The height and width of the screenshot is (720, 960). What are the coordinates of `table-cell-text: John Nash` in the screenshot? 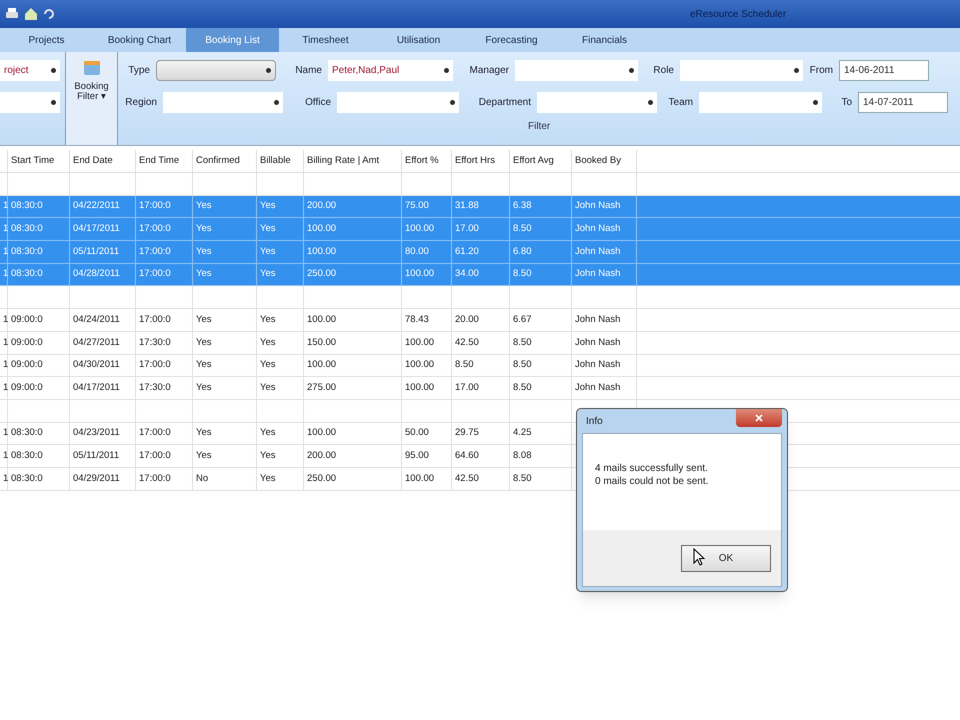 It's located at (597, 251).